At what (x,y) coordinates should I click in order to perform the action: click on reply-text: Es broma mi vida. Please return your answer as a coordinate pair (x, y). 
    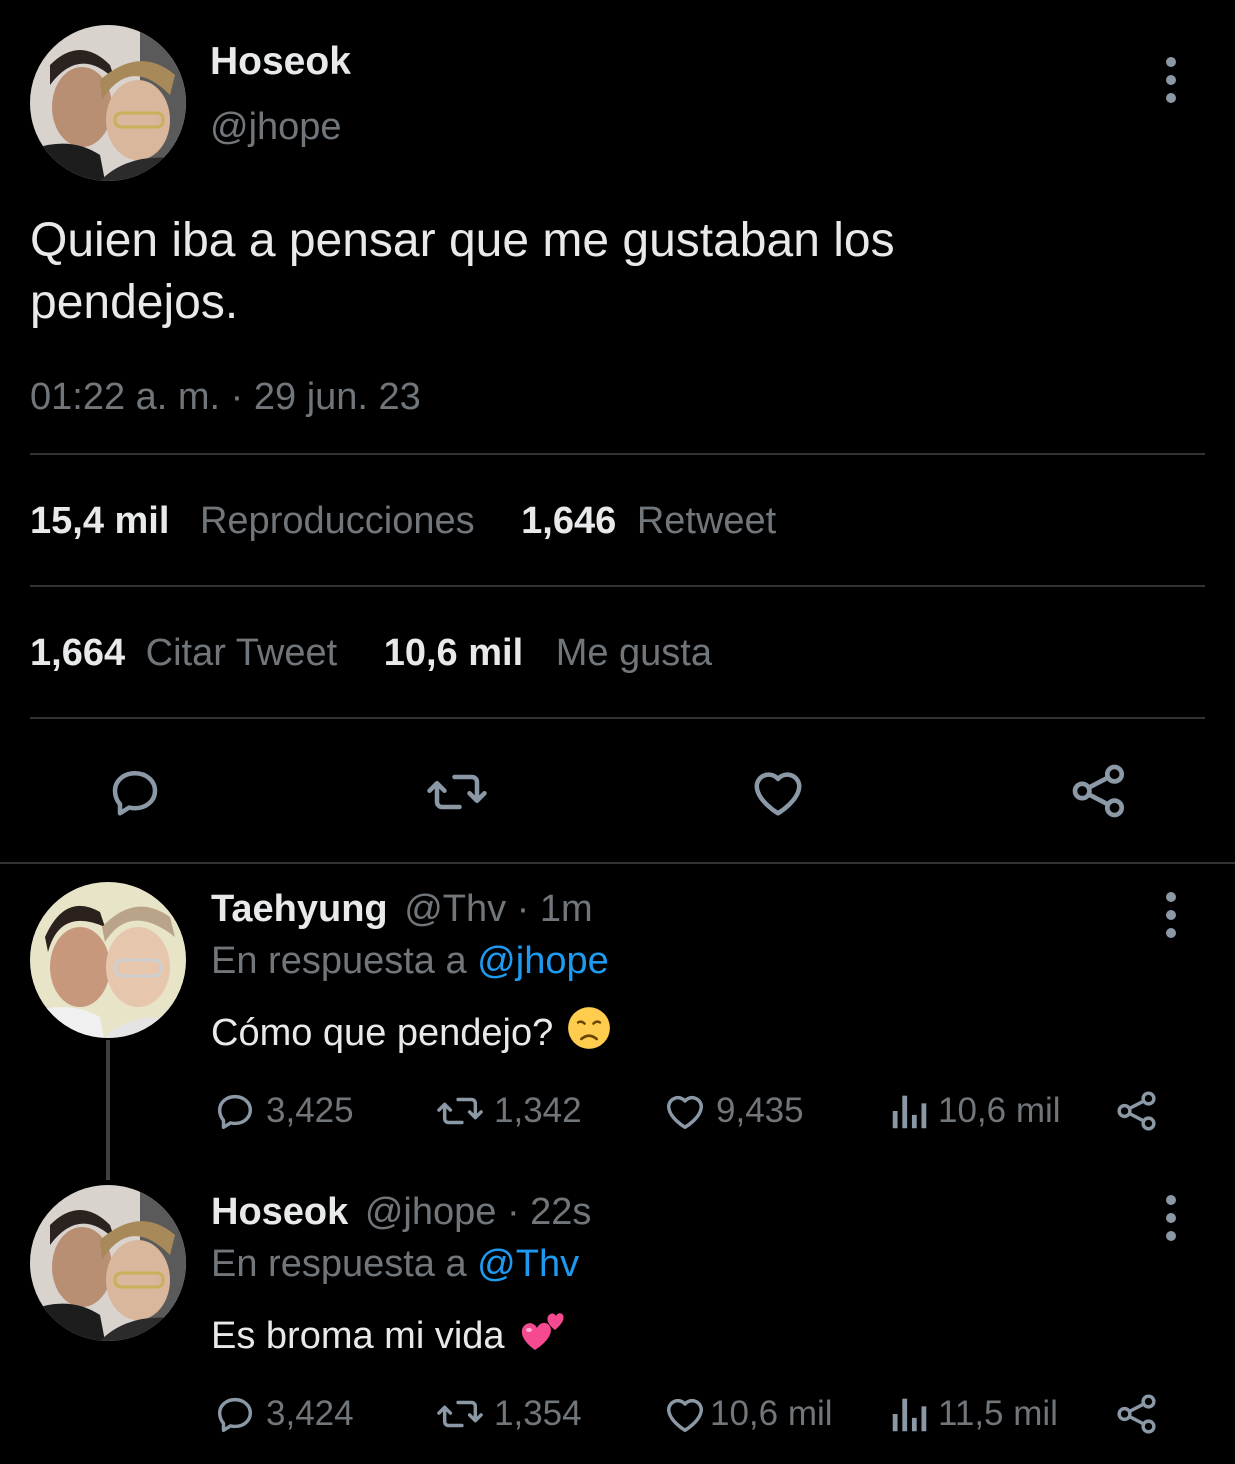
    Looking at the image, I should click on (389, 1336).